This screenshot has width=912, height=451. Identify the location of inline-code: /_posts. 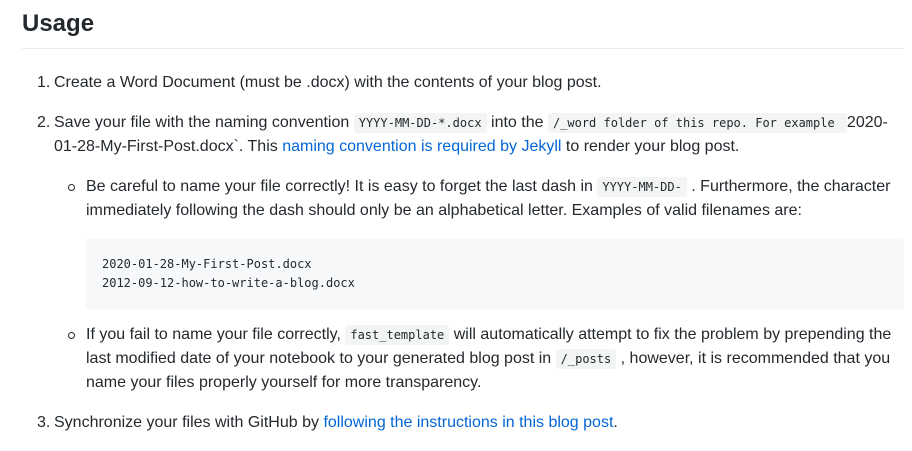
(586, 359).